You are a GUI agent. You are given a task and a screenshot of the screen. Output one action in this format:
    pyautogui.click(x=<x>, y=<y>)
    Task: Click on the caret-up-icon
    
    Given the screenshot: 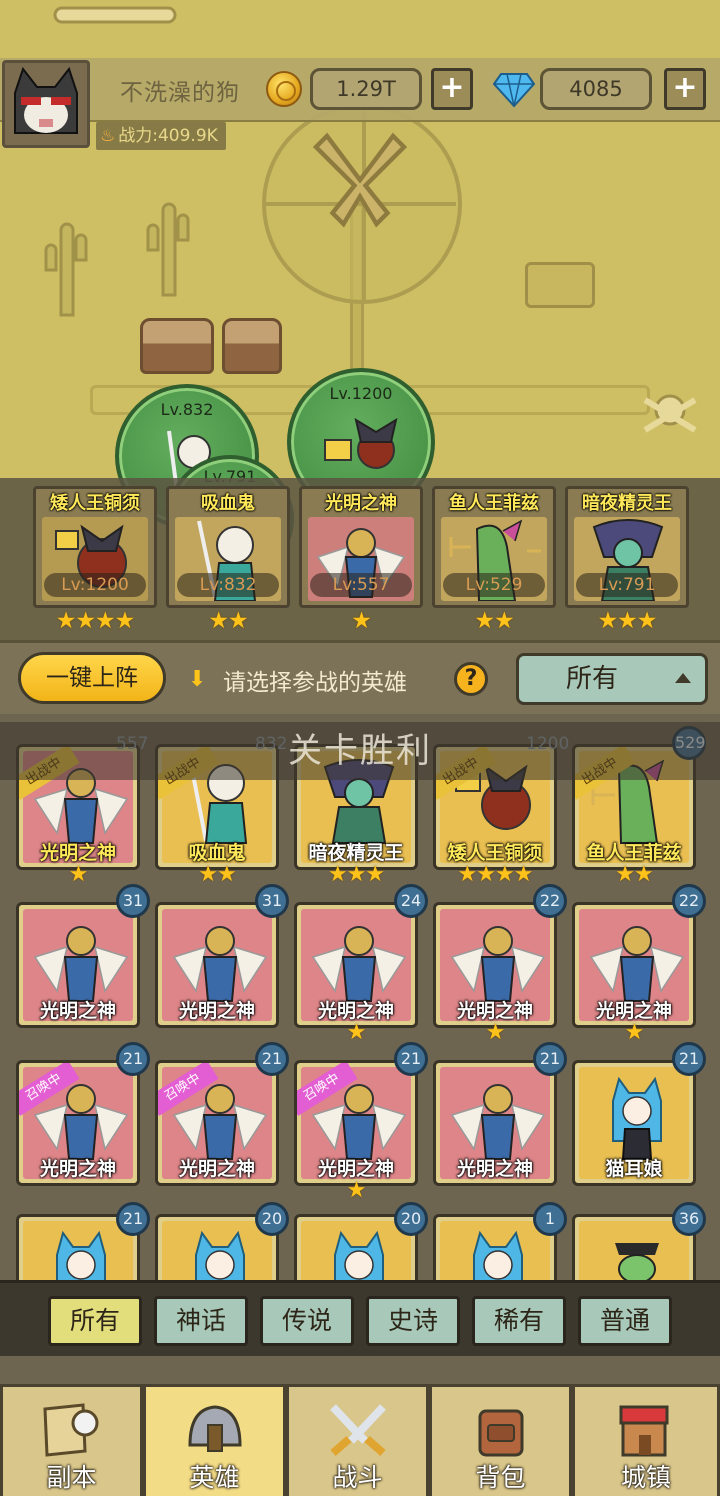 What is the action you would take?
    pyautogui.click(x=683, y=678)
    